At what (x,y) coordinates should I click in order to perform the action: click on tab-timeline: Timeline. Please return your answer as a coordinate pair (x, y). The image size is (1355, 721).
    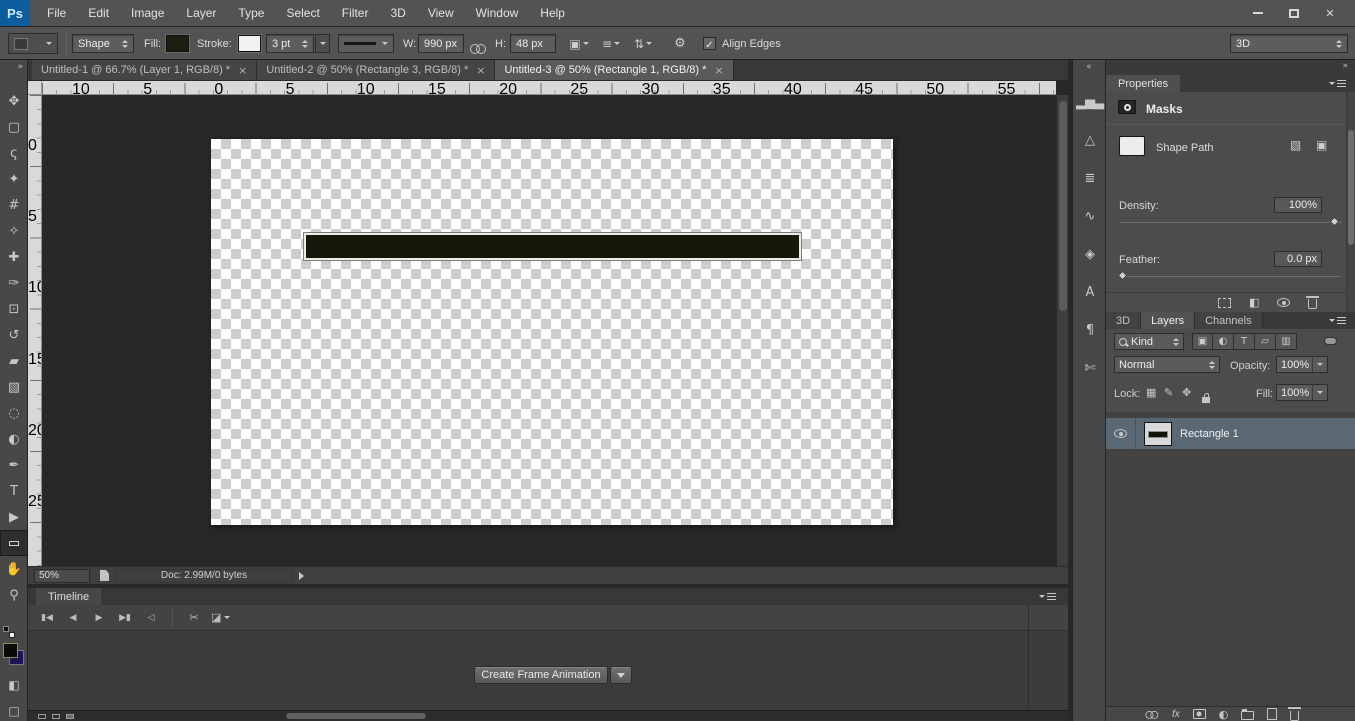
    Looking at the image, I should click on (69, 596).